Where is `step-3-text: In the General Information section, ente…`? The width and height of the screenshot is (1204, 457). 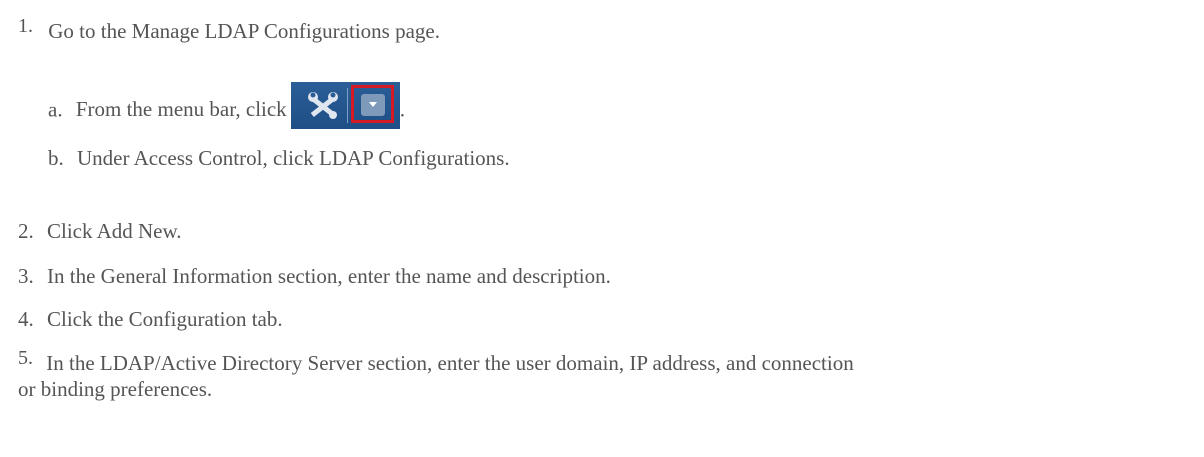
step-3-text: In the General Information section, ente… is located at coordinates (329, 276).